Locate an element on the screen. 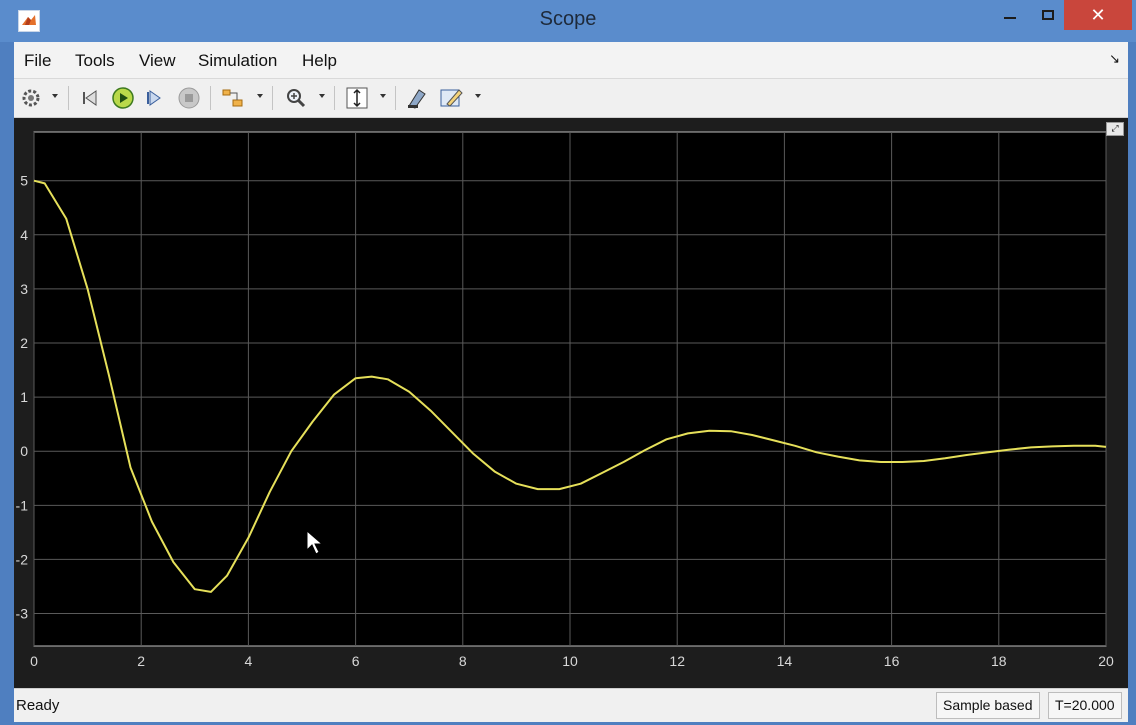  zoom-in-icon is located at coordinates (296, 98).